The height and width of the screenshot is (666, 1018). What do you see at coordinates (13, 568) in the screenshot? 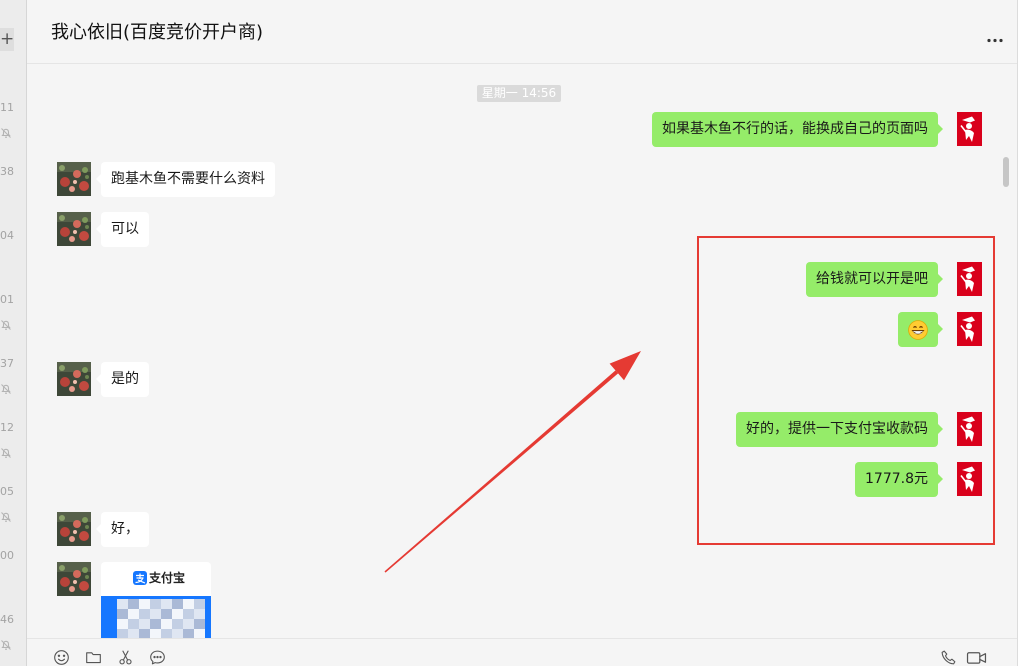
I see `chat-list-item: 00` at bounding box center [13, 568].